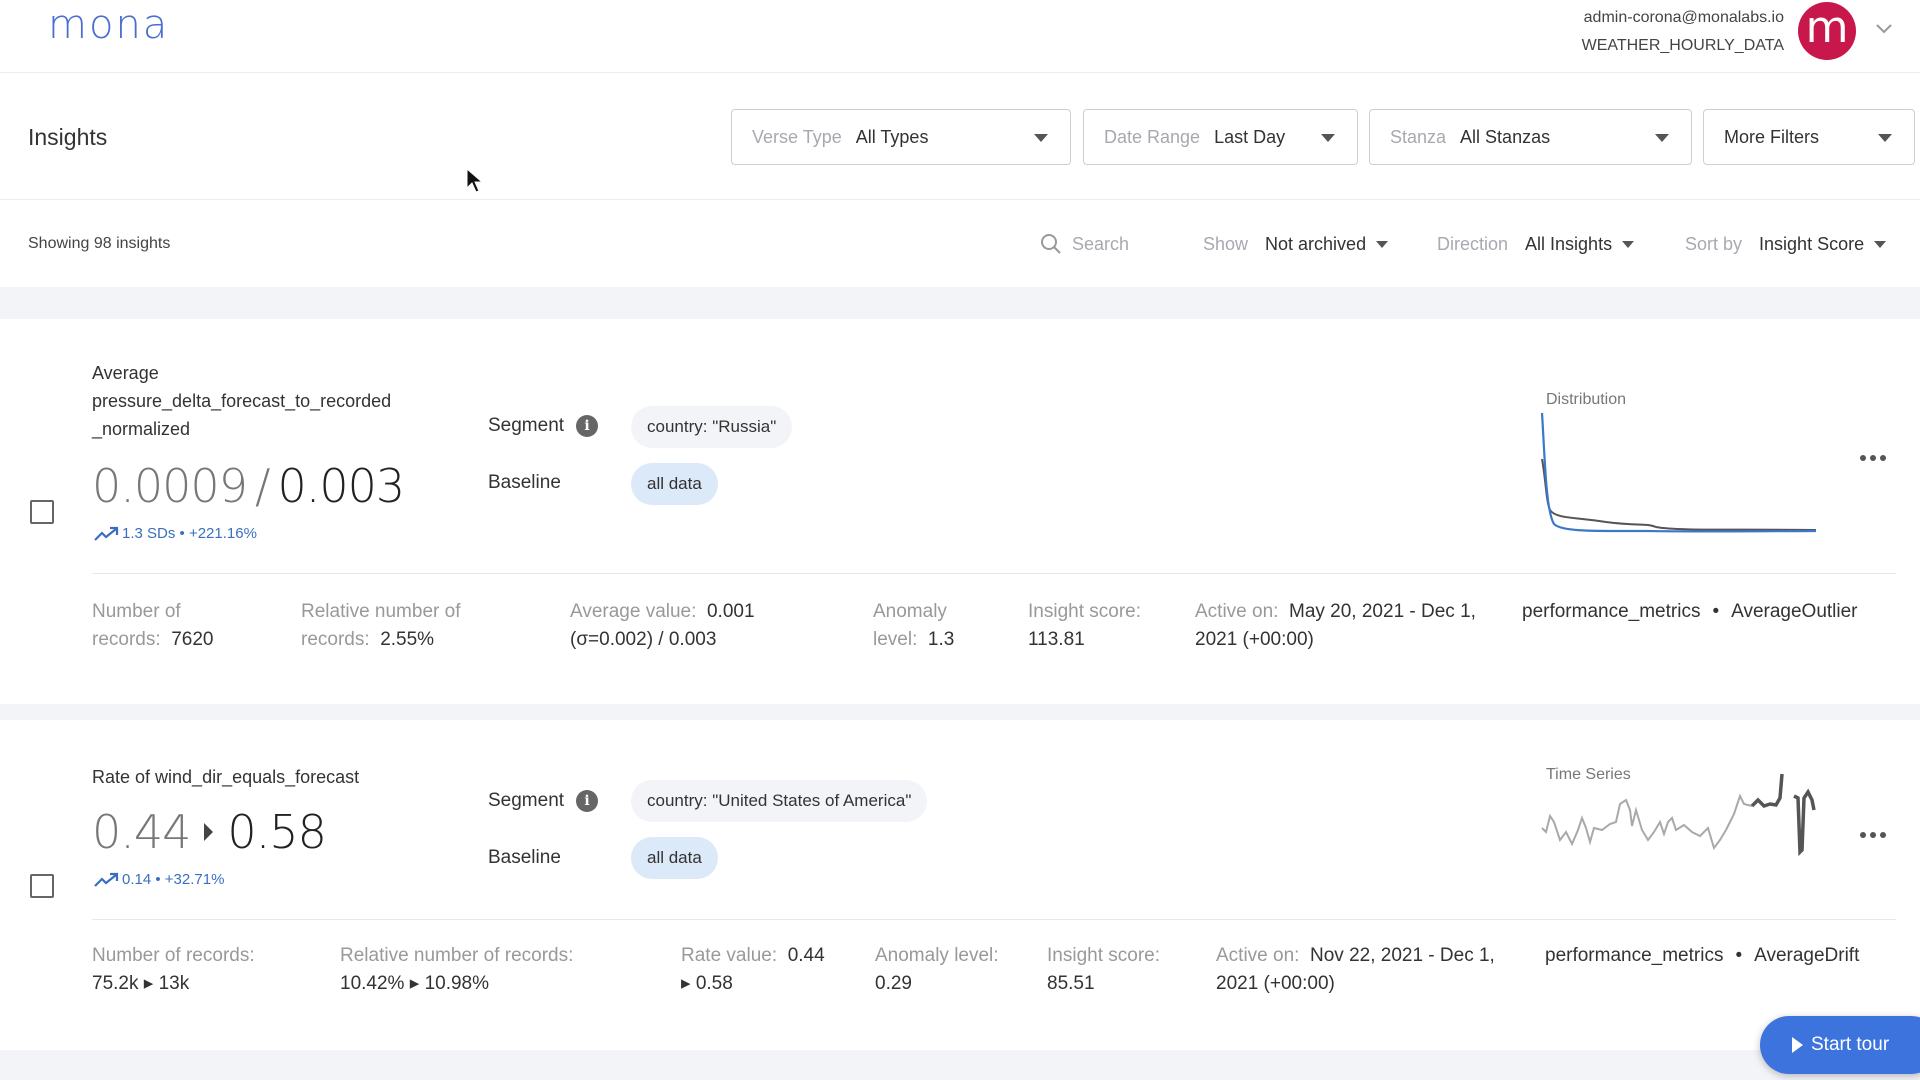 The height and width of the screenshot is (1080, 1920). What do you see at coordinates (901, 137) in the screenshot?
I see `verse-type-filter: Verse Type All Types` at bounding box center [901, 137].